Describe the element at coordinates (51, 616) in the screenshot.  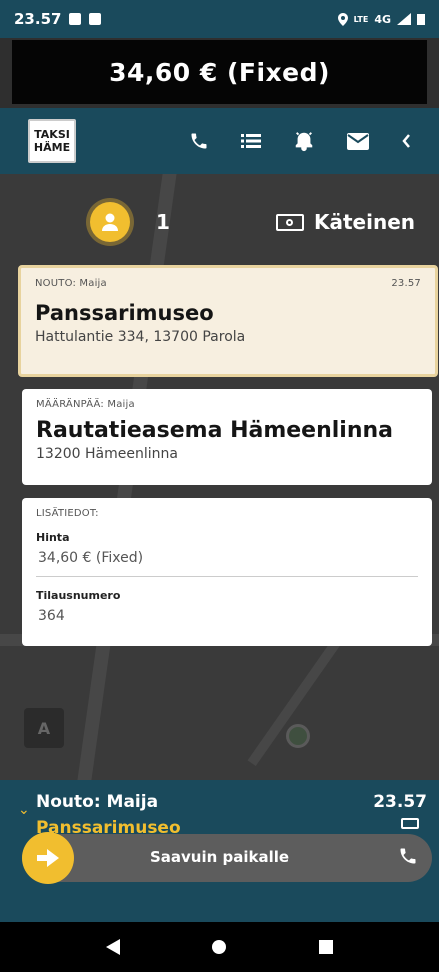
I see `order-number-value: 364` at that location.